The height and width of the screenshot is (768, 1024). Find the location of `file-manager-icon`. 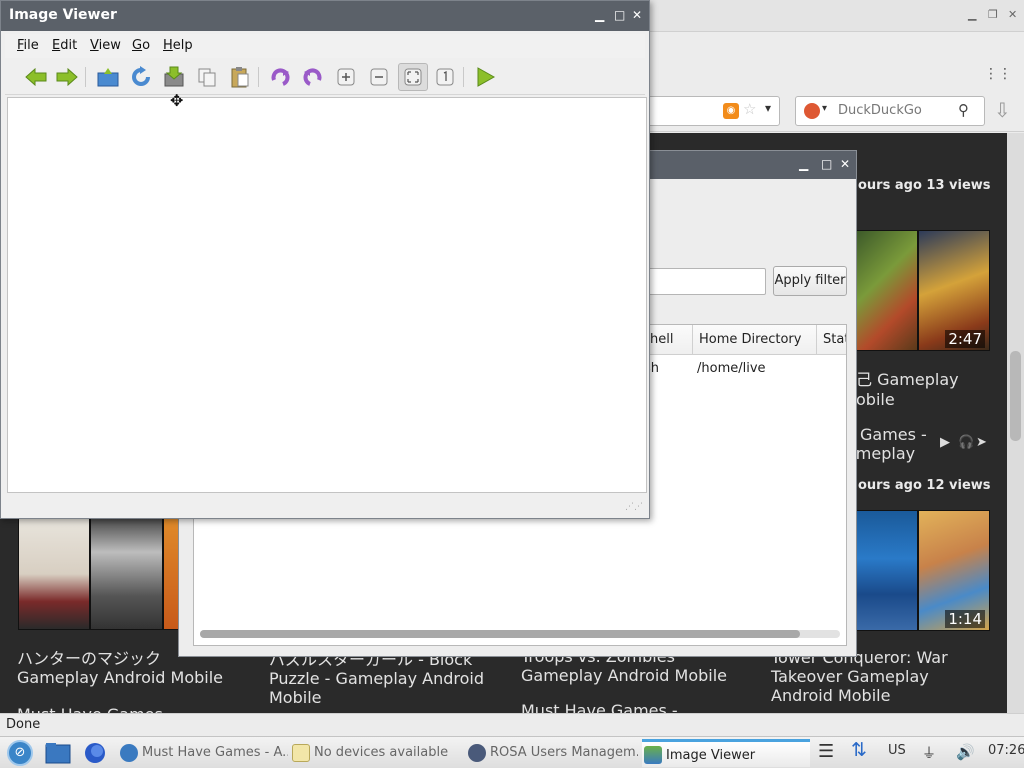

file-manager-icon is located at coordinates (58, 753).